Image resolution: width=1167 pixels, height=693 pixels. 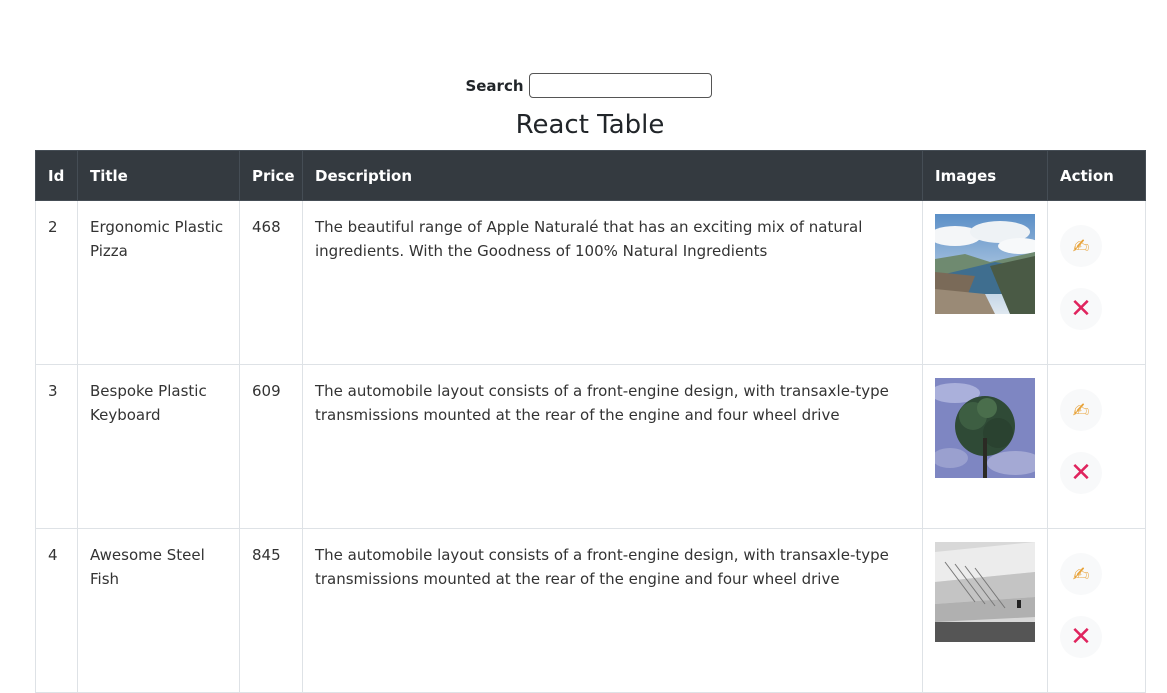 What do you see at coordinates (985, 264) in the screenshot?
I see `fjord-landscape-photo` at bounding box center [985, 264].